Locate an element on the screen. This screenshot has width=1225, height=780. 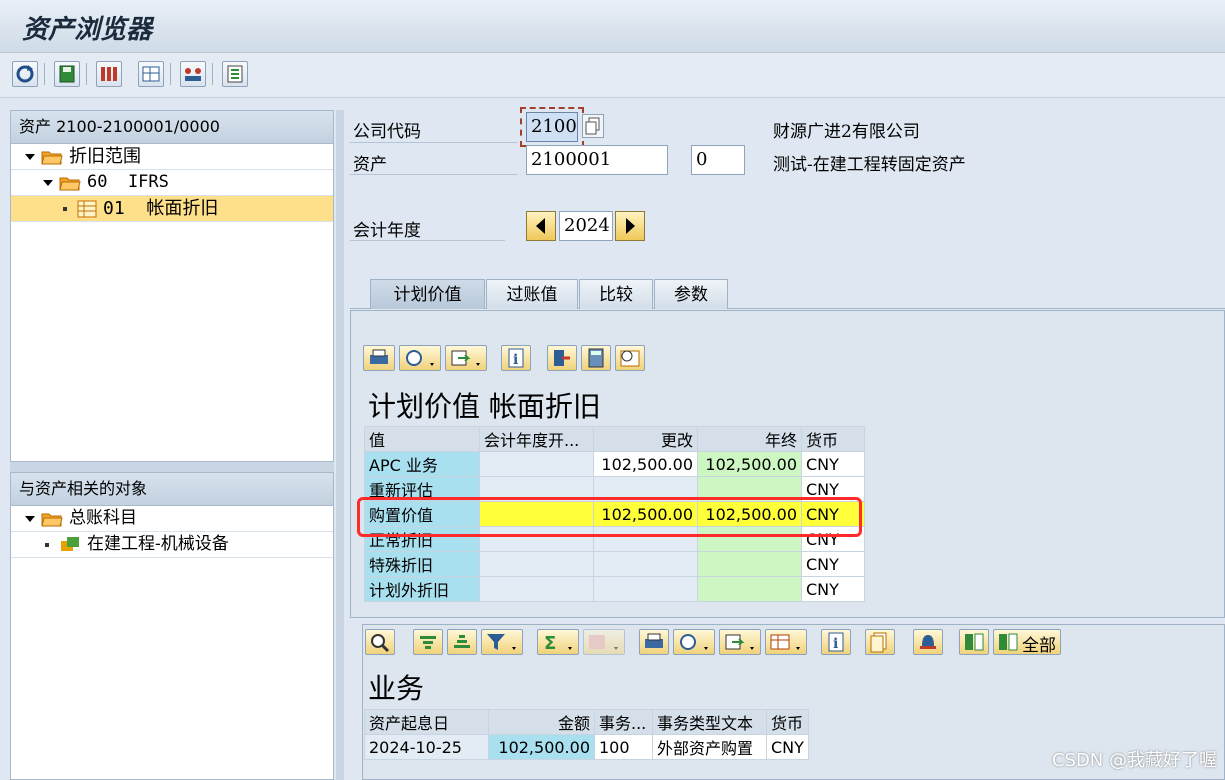
calculator-icon is located at coordinates (596, 358).